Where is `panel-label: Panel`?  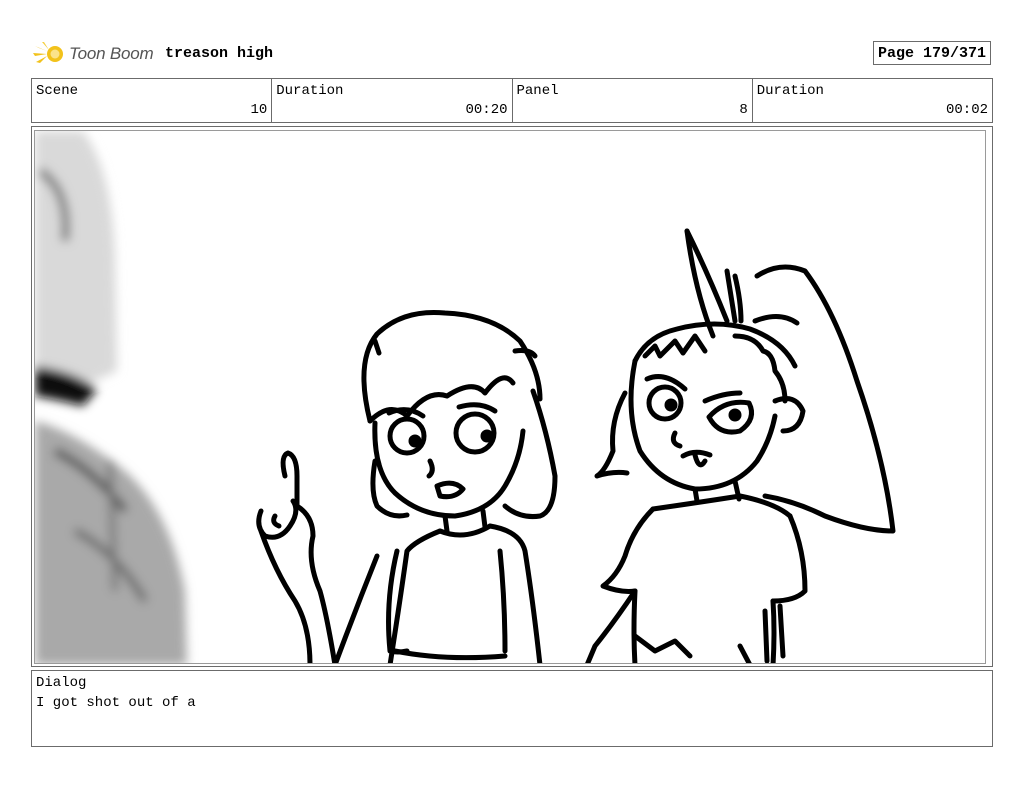
panel-label: Panel is located at coordinates (537, 91).